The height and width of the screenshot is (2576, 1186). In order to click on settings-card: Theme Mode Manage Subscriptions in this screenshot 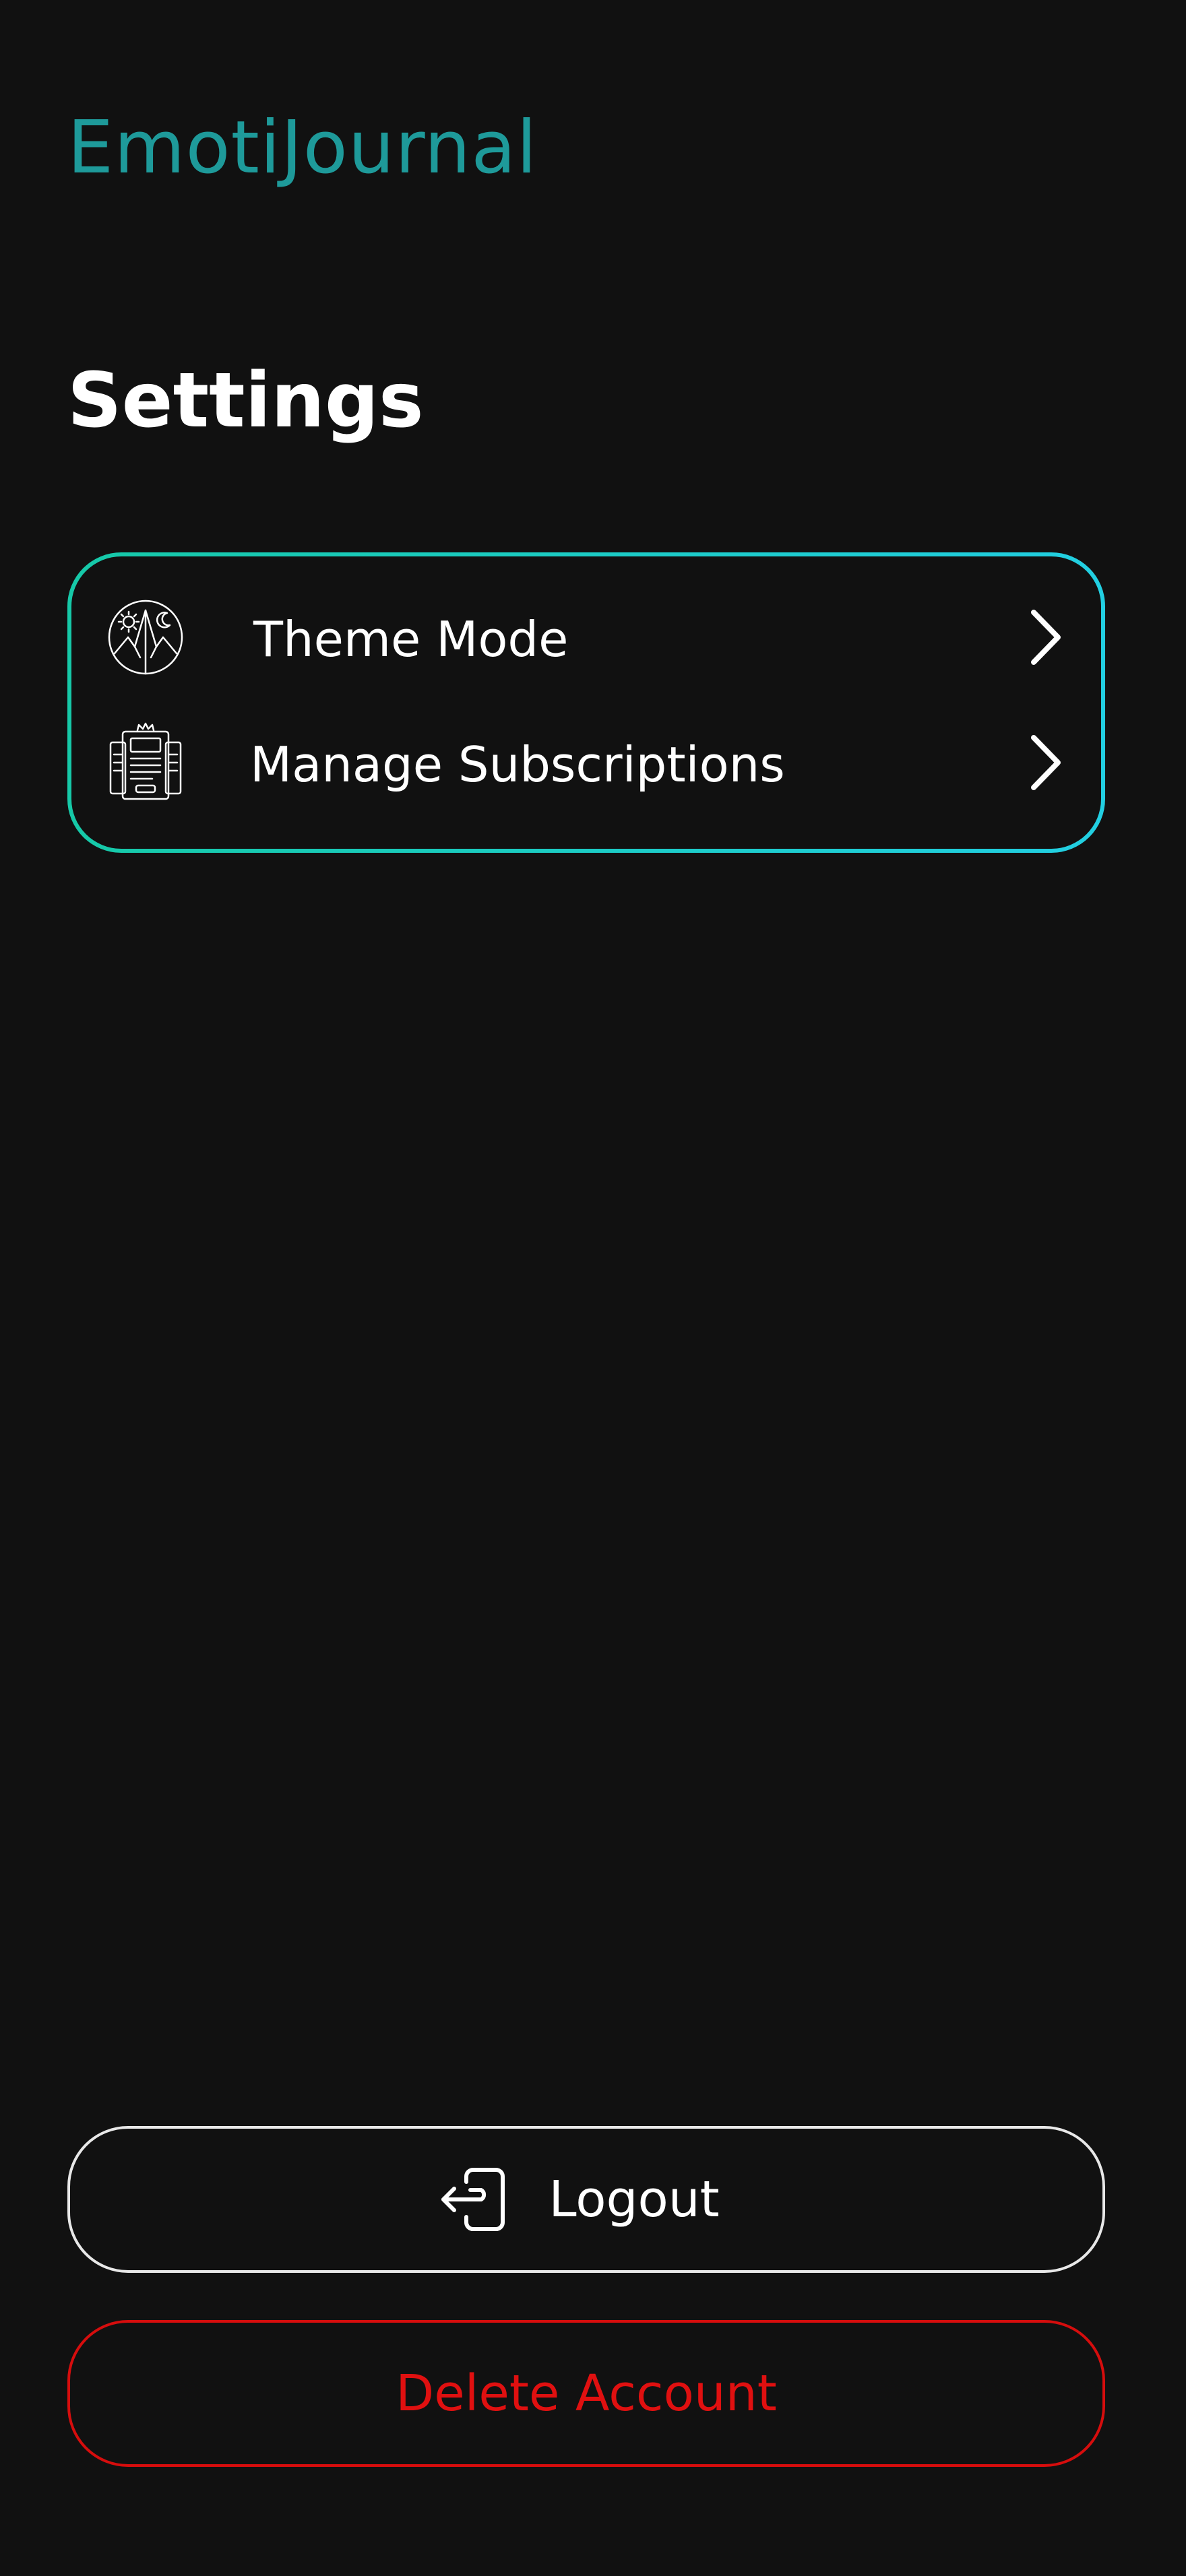, I will do `click(586, 702)`.